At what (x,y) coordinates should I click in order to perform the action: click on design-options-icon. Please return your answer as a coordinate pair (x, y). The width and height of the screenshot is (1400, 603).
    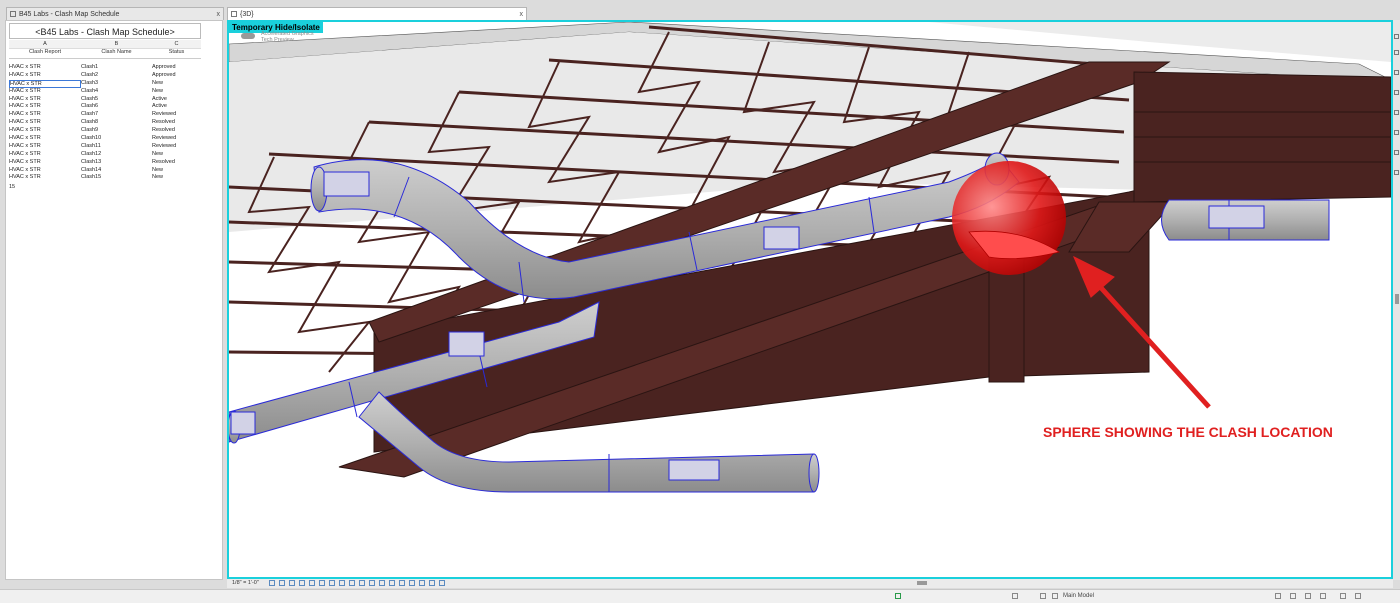
    Looking at the image, I should click on (1043, 596).